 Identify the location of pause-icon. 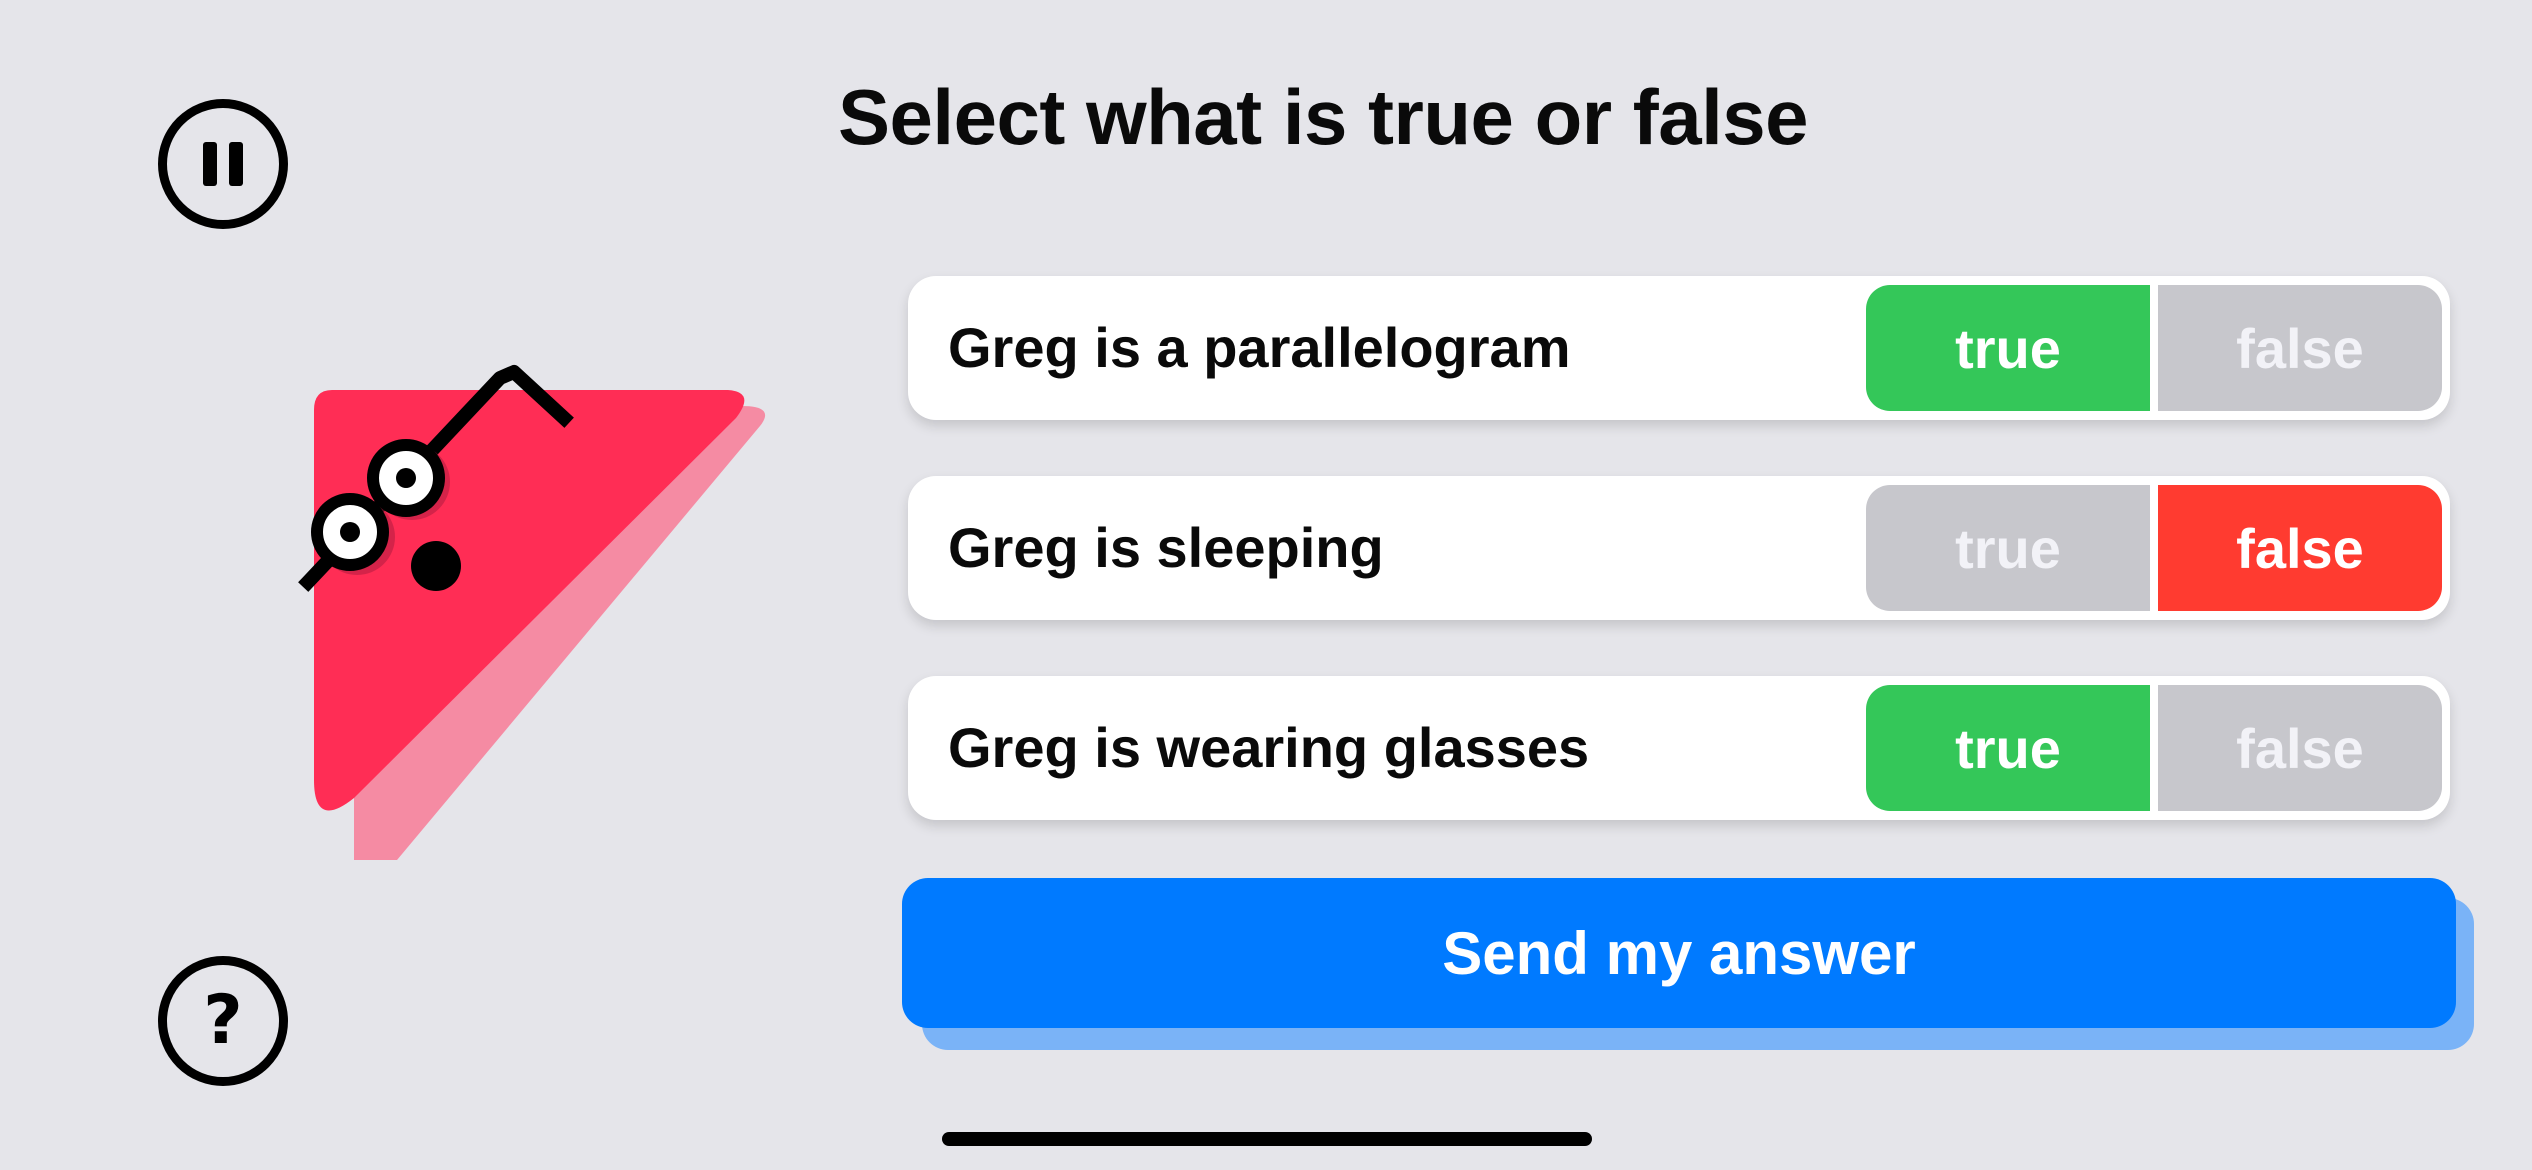
(223, 164).